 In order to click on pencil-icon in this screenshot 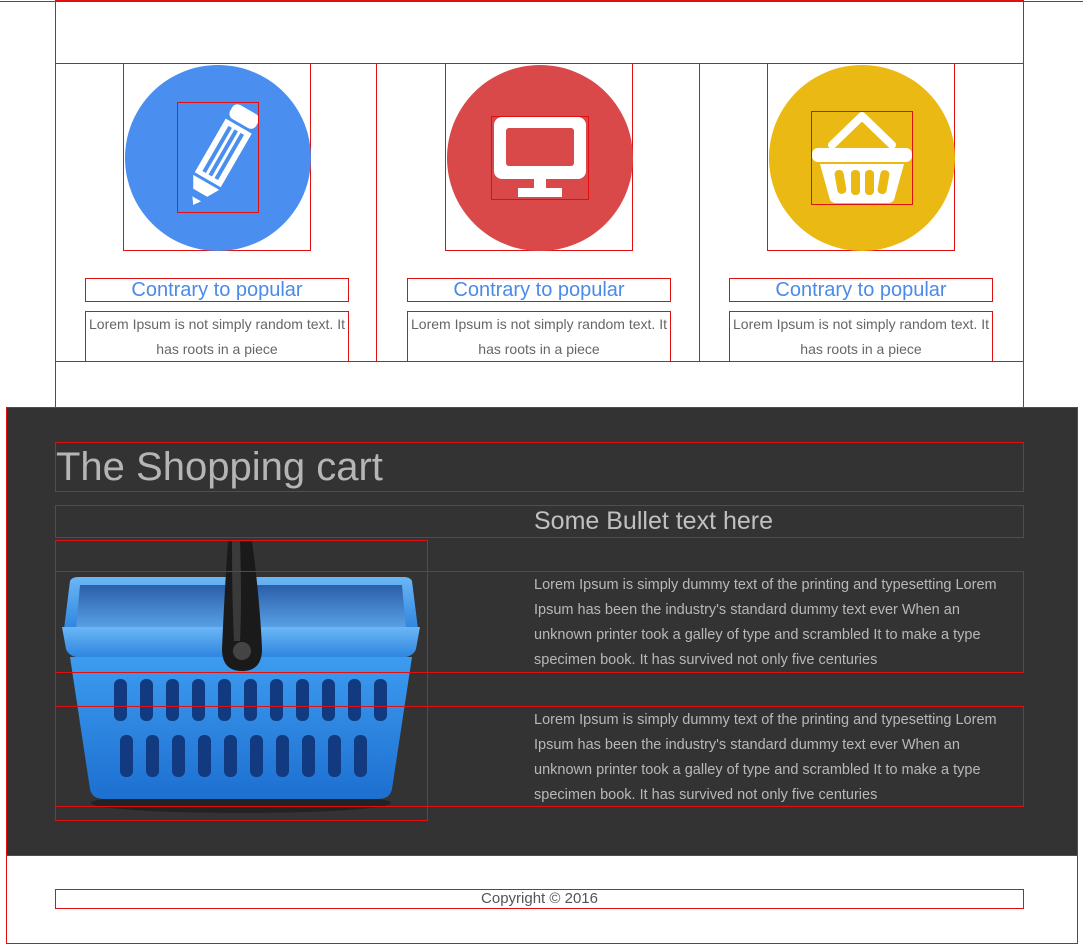, I will do `click(218, 157)`.